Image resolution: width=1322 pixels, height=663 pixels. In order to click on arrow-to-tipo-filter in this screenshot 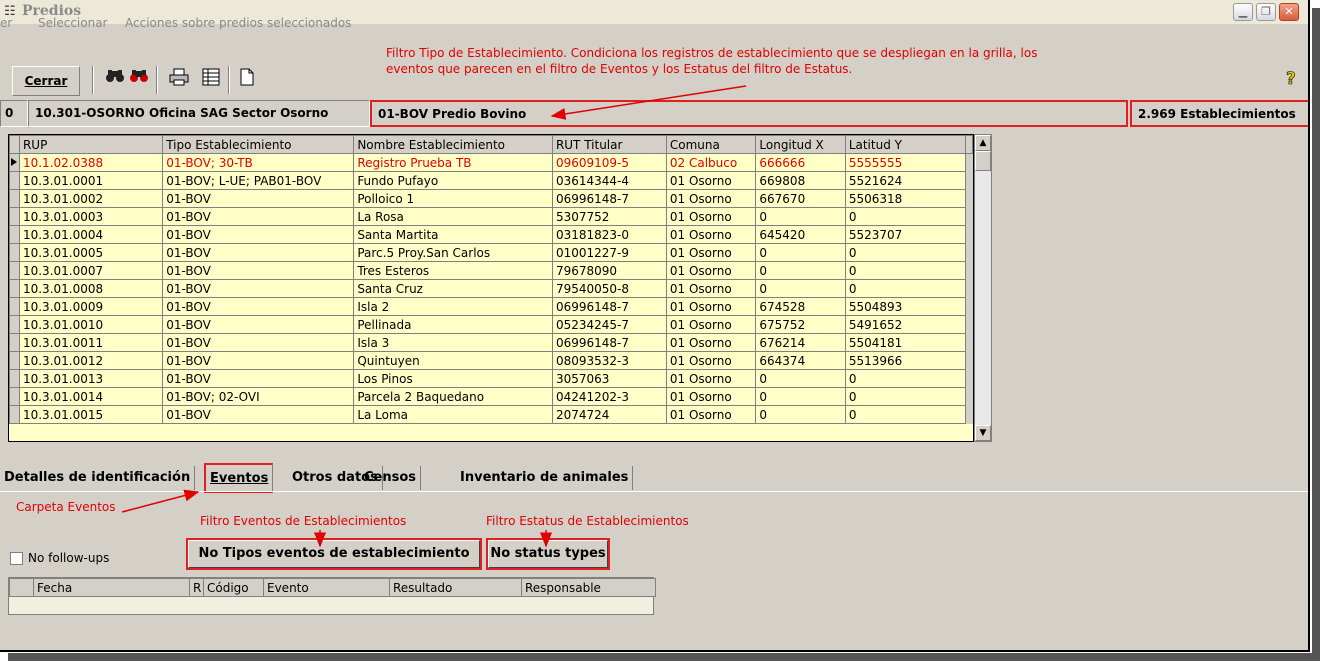, I will do `click(648, 102)`.